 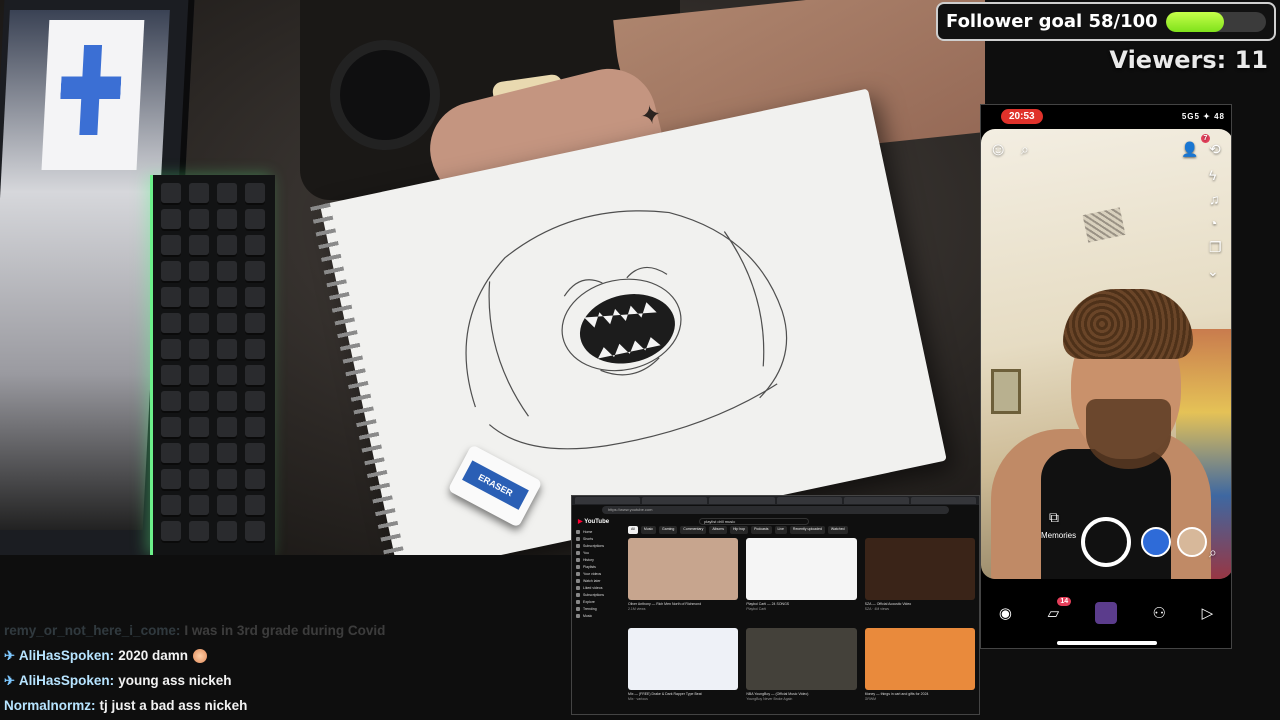 What do you see at coordinates (718, 530) in the screenshot?
I see `youtube-filter-chip: Albums` at bounding box center [718, 530].